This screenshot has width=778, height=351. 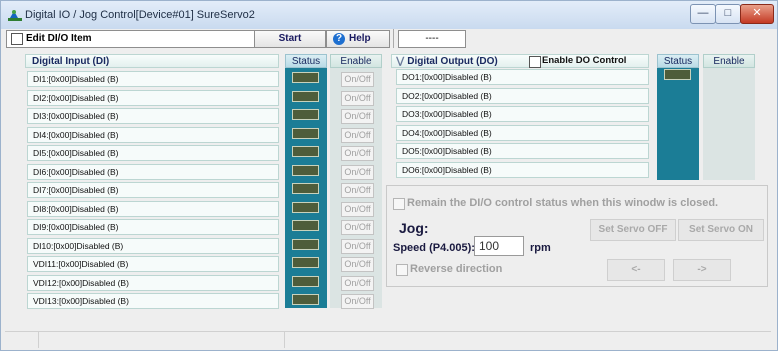 What do you see at coordinates (153, 301) in the screenshot?
I see `di-item: VDI13:[0x00]Disabled (B)` at bounding box center [153, 301].